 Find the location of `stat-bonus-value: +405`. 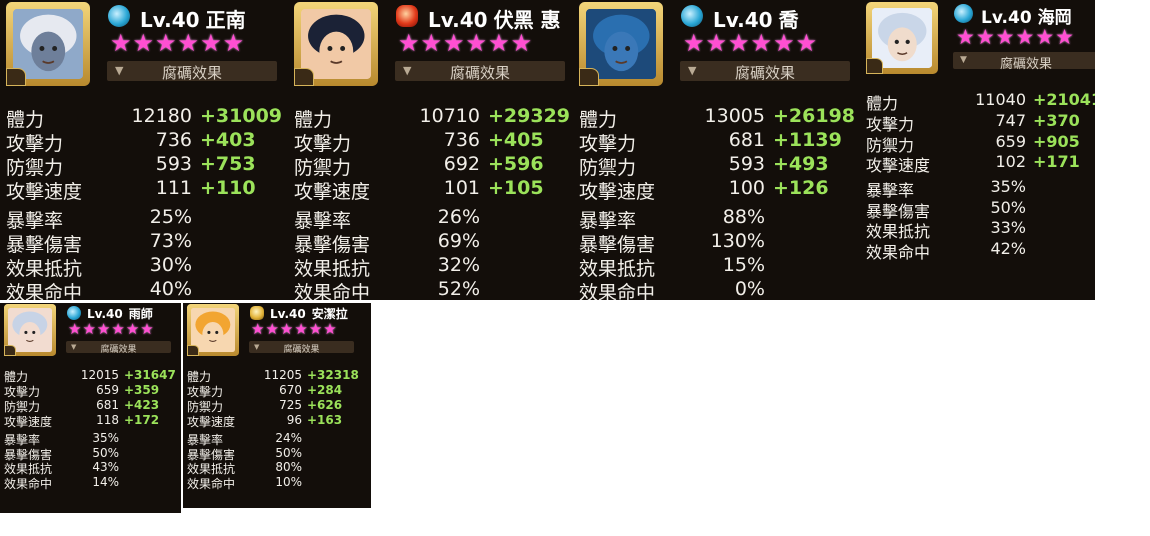

stat-bonus-value: +405 is located at coordinates (516, 140).